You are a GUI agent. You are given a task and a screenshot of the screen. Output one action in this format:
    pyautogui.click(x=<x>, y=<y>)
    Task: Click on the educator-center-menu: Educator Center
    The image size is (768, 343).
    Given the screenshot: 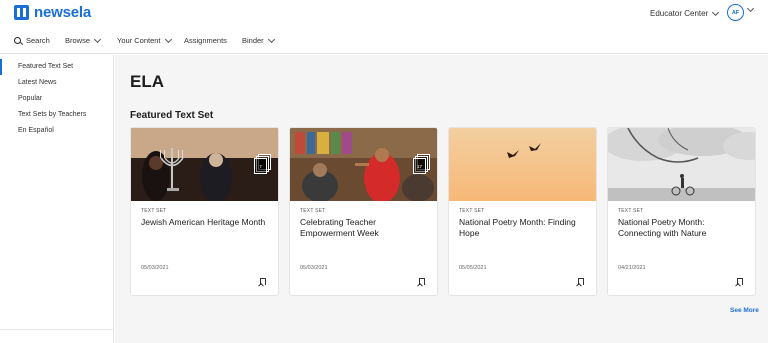 What is the action you would take?
    pyautogui.click(x=685, y=13)
    